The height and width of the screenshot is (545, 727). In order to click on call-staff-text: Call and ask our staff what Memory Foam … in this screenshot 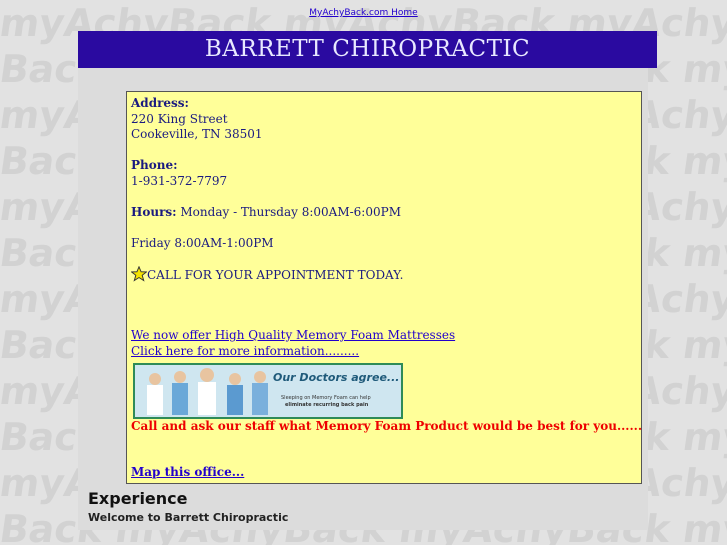, I will do `click(387, 426)`.